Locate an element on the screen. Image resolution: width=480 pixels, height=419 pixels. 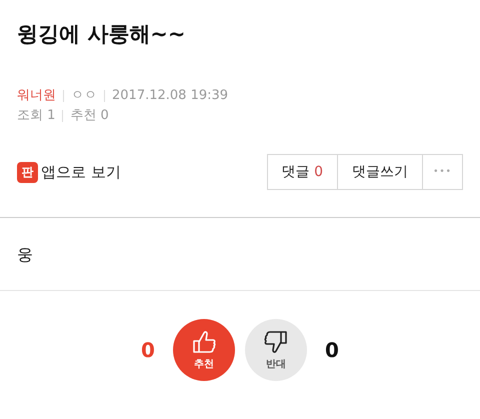
app-view-link: 앱으로 보기 is located at coordinates (81, 172).